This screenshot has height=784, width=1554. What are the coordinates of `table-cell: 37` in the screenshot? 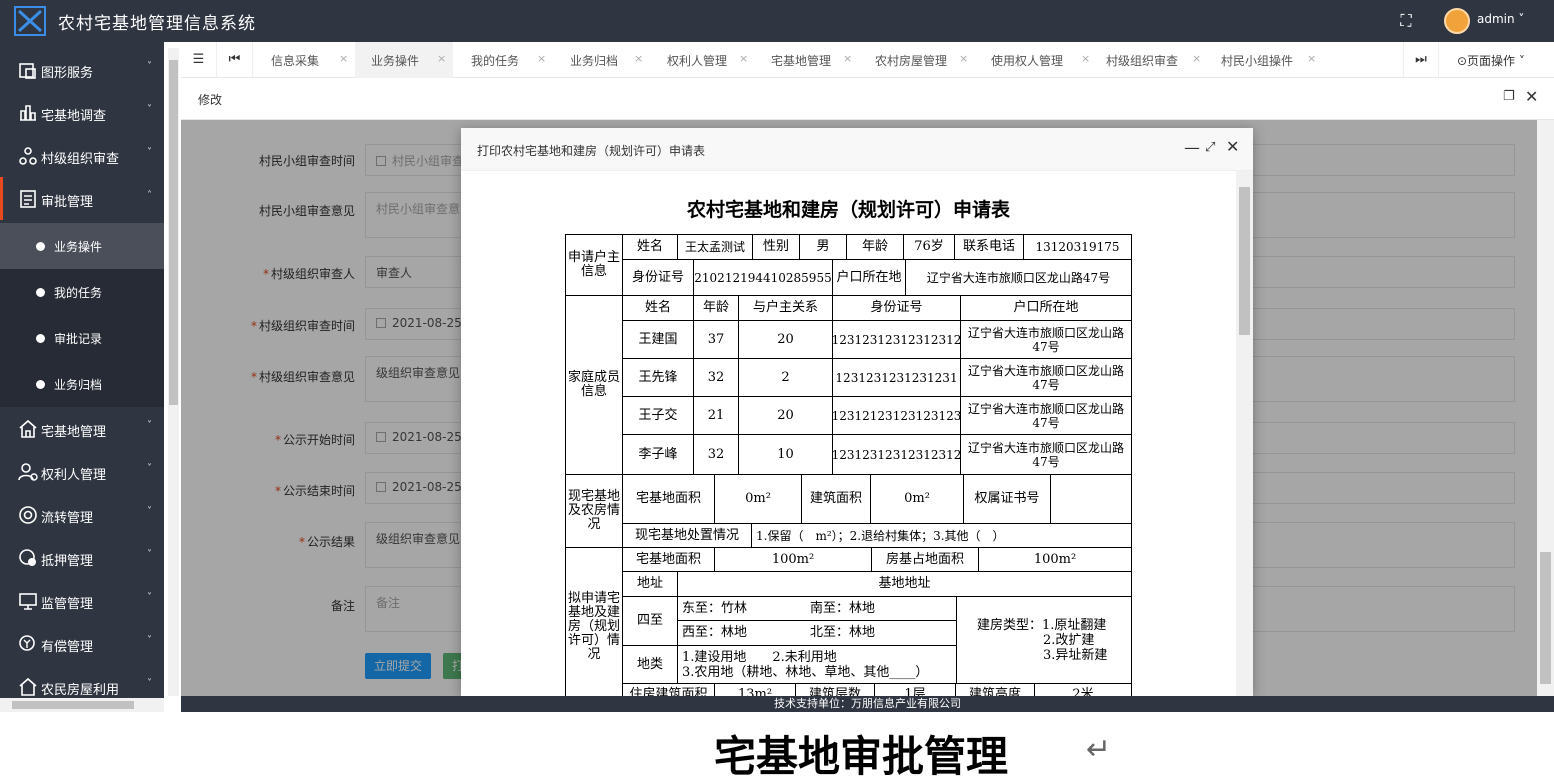 It's located at (716, 339).